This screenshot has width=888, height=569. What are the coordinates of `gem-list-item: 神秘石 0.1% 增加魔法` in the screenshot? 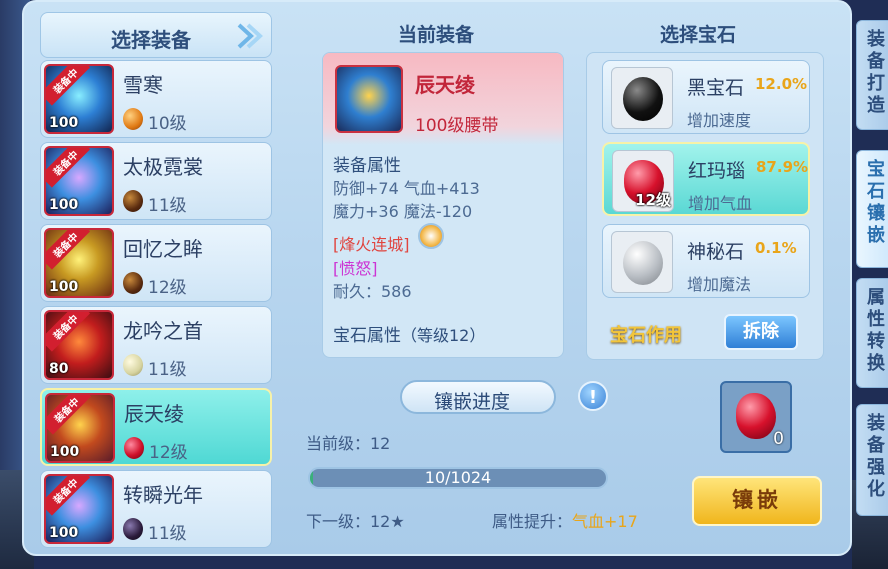 It's located at (706, 261).